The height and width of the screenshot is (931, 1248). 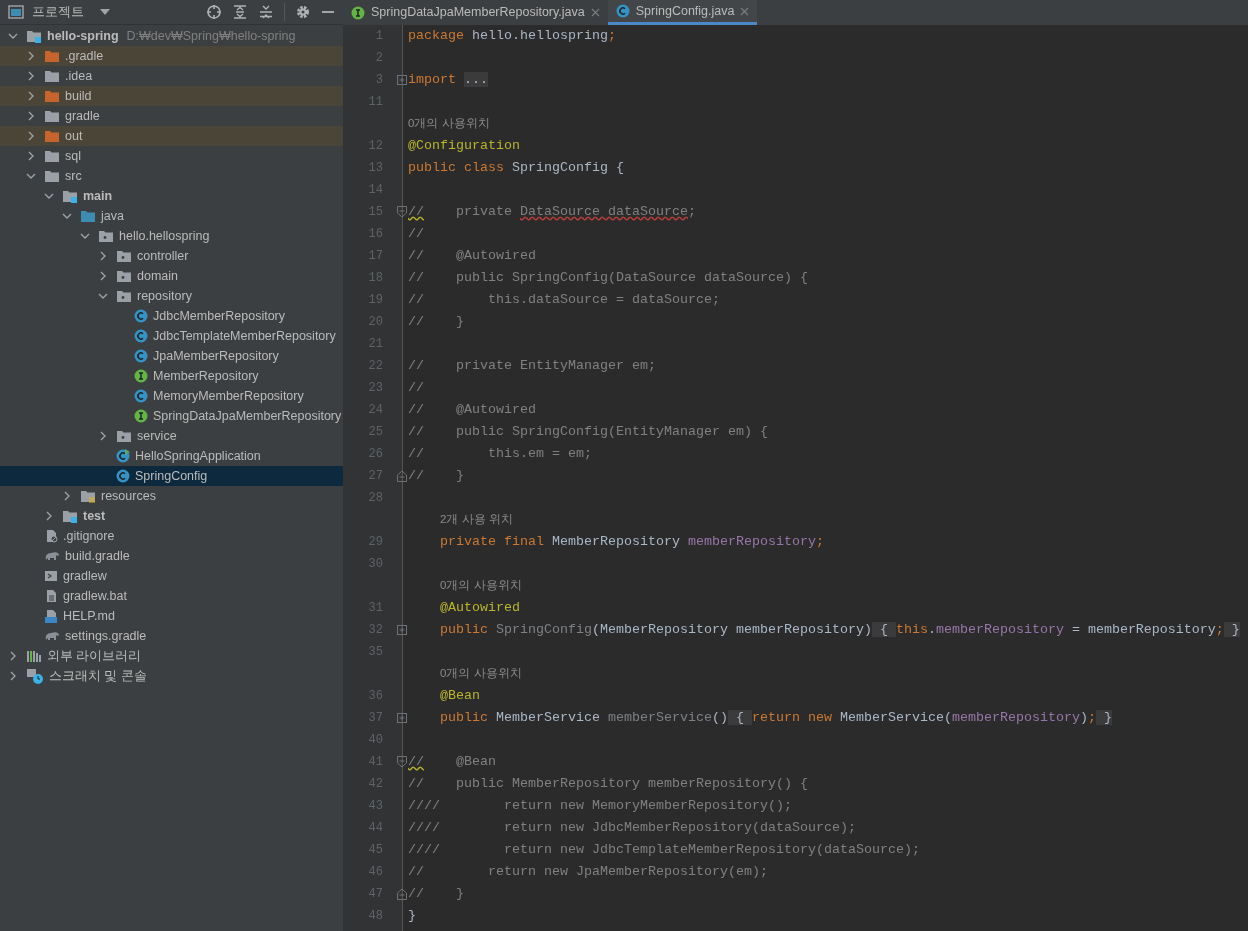 What do you see at coordinates (240, 12) in the screenshot?
I see `expand-all-icon` at bounding box center [240, 12].